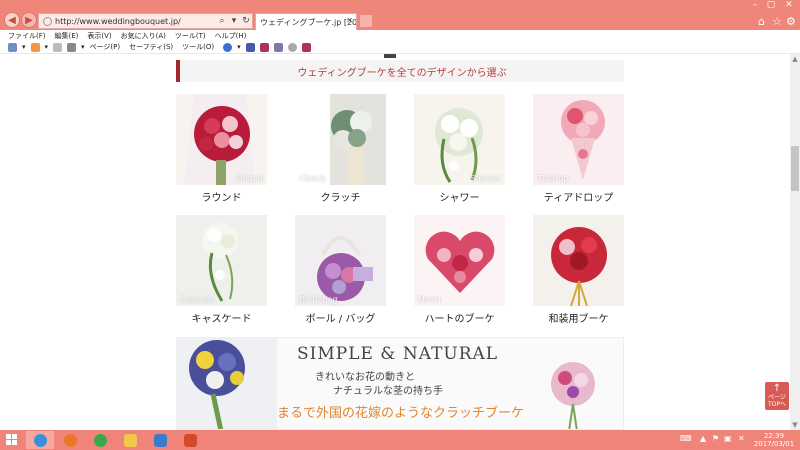 The height and width of the screenshot is (450, 800). Describe the element at coordinates (795, 242) in the screenshot. I see `vertical-scrollbar: ▲ ▼` at that location.